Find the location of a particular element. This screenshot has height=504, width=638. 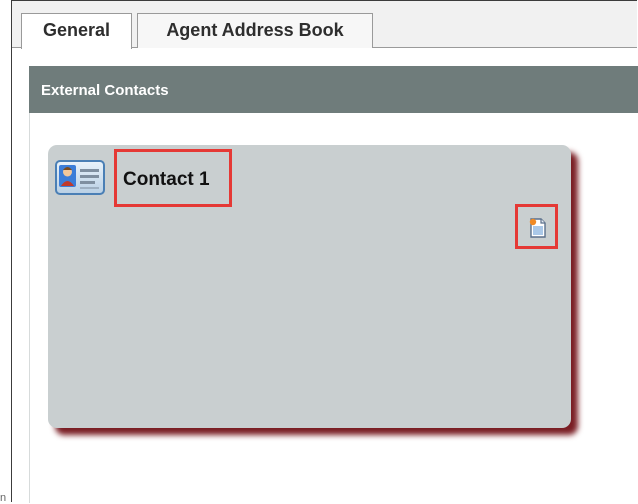

section-header: External Contacts is located at coordinates (333, 89).